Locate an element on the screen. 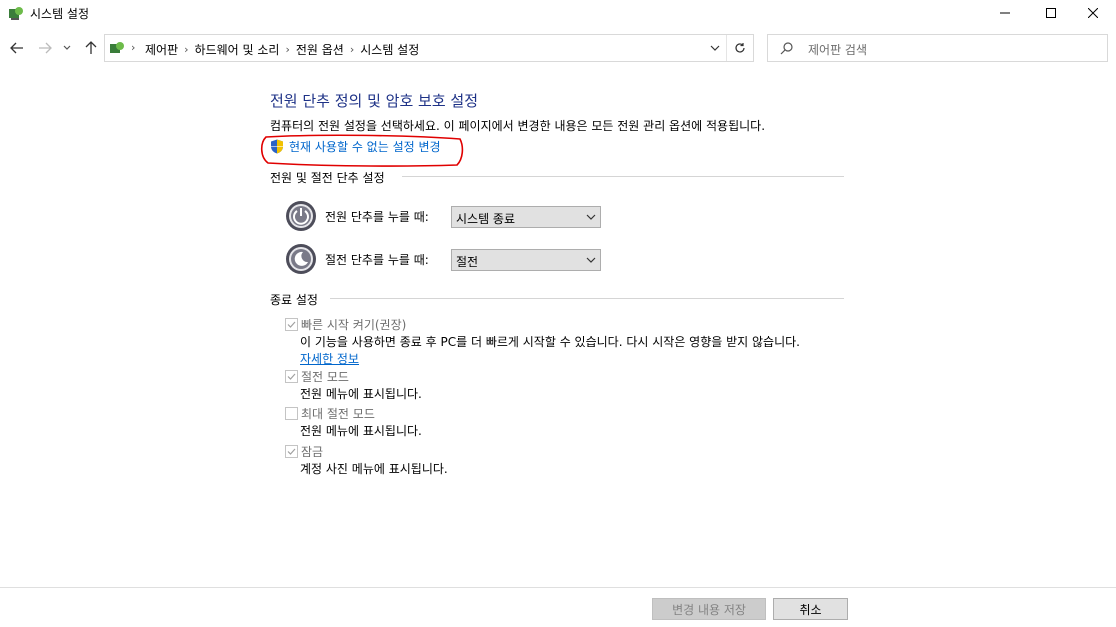 The image size is (1116, 627). sleep-checkbox is located at coordinates (291, 376).